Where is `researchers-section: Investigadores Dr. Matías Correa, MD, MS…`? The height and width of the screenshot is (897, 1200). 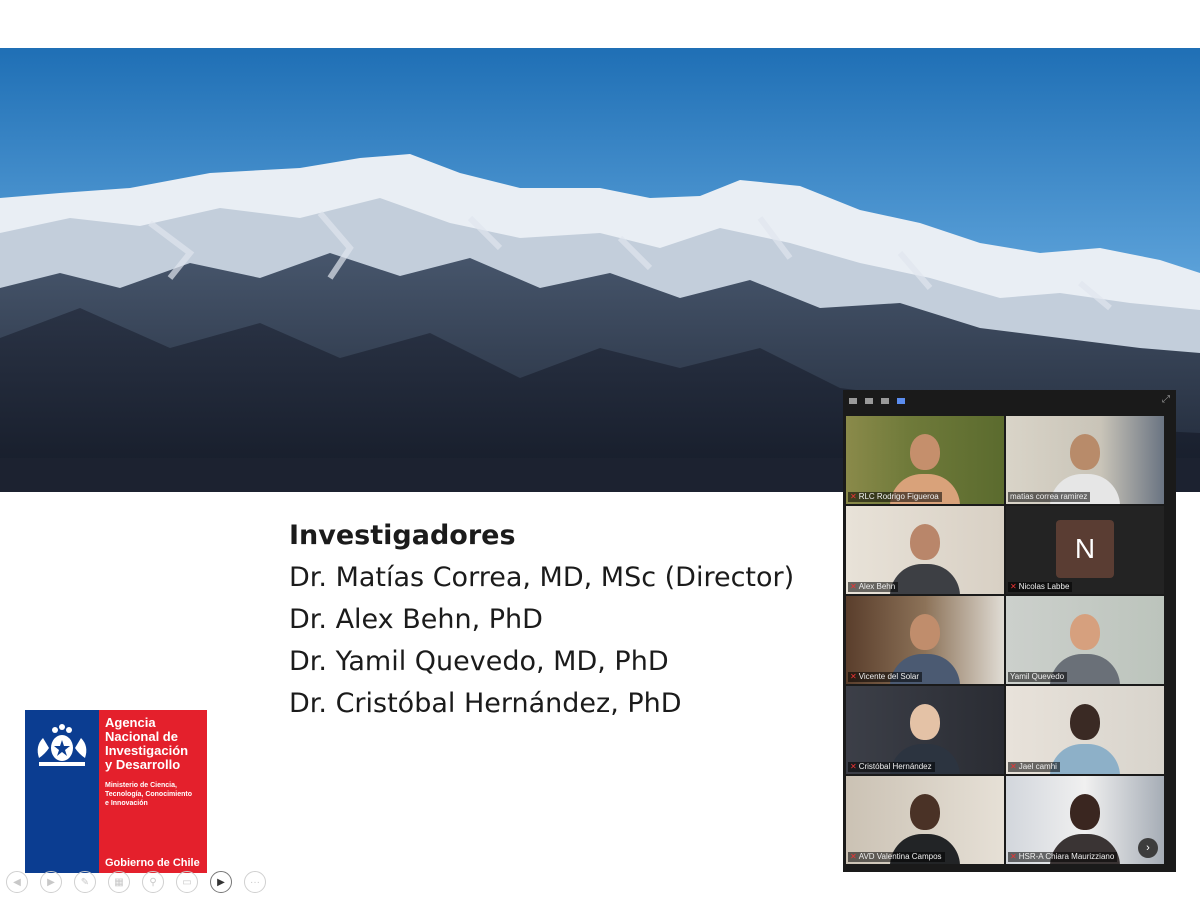
researchers-section: Investigadores Dr. Matías Correa, MD, MS… is located at coordinates (569, 620).